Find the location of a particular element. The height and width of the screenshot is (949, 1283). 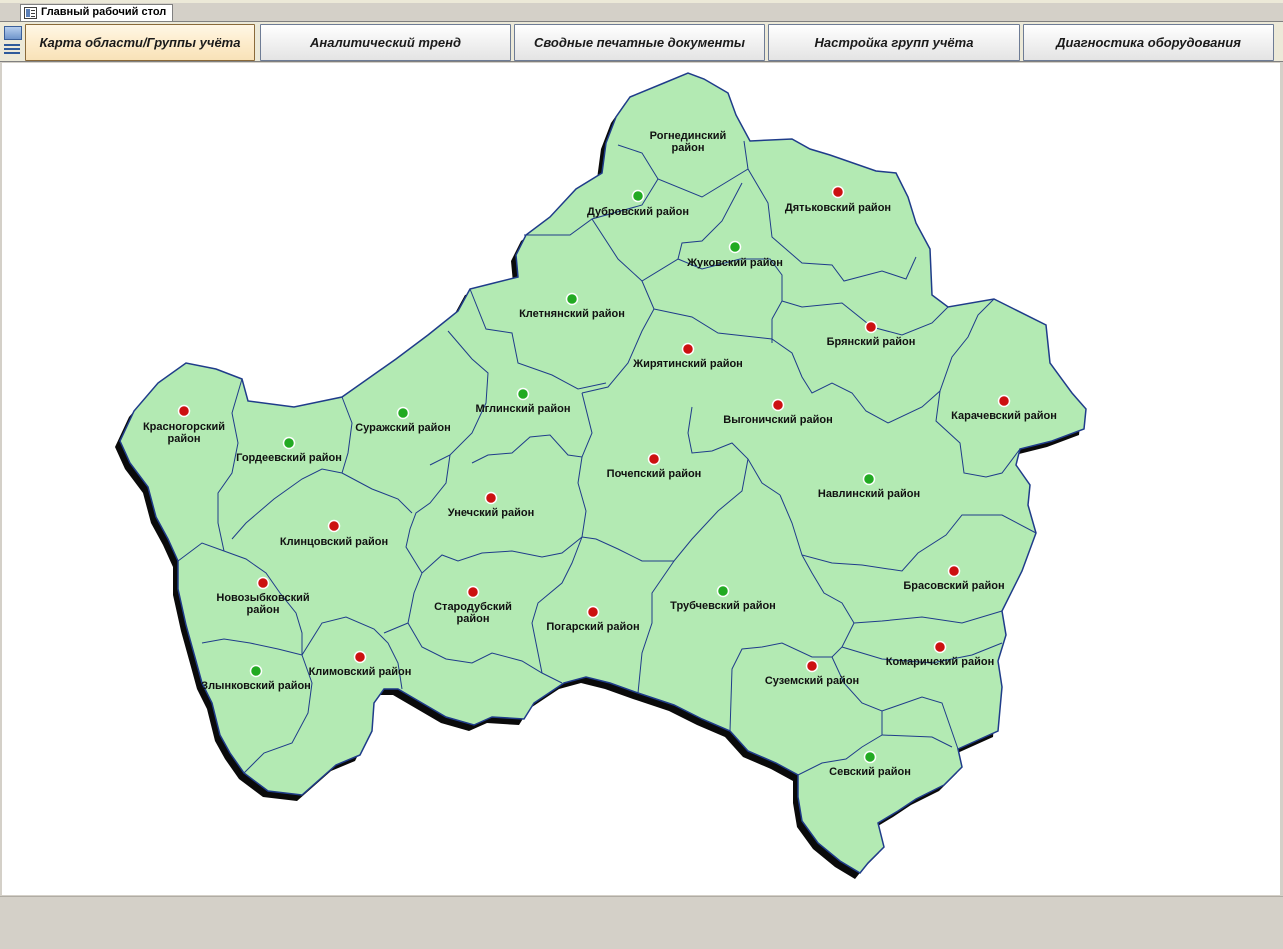

district-name-label: Дубровский район is located at coordinates (638, 212).